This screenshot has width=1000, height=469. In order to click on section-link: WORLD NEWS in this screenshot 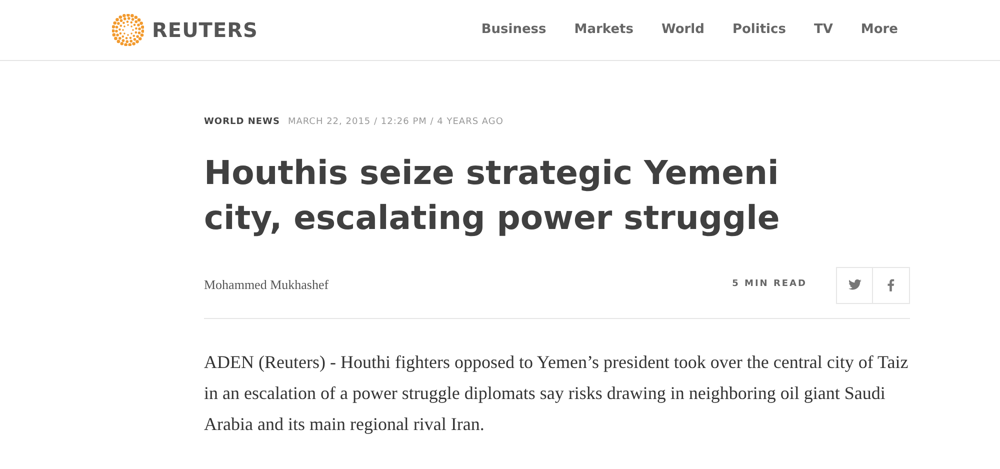, I will do `click(242, 123)`.